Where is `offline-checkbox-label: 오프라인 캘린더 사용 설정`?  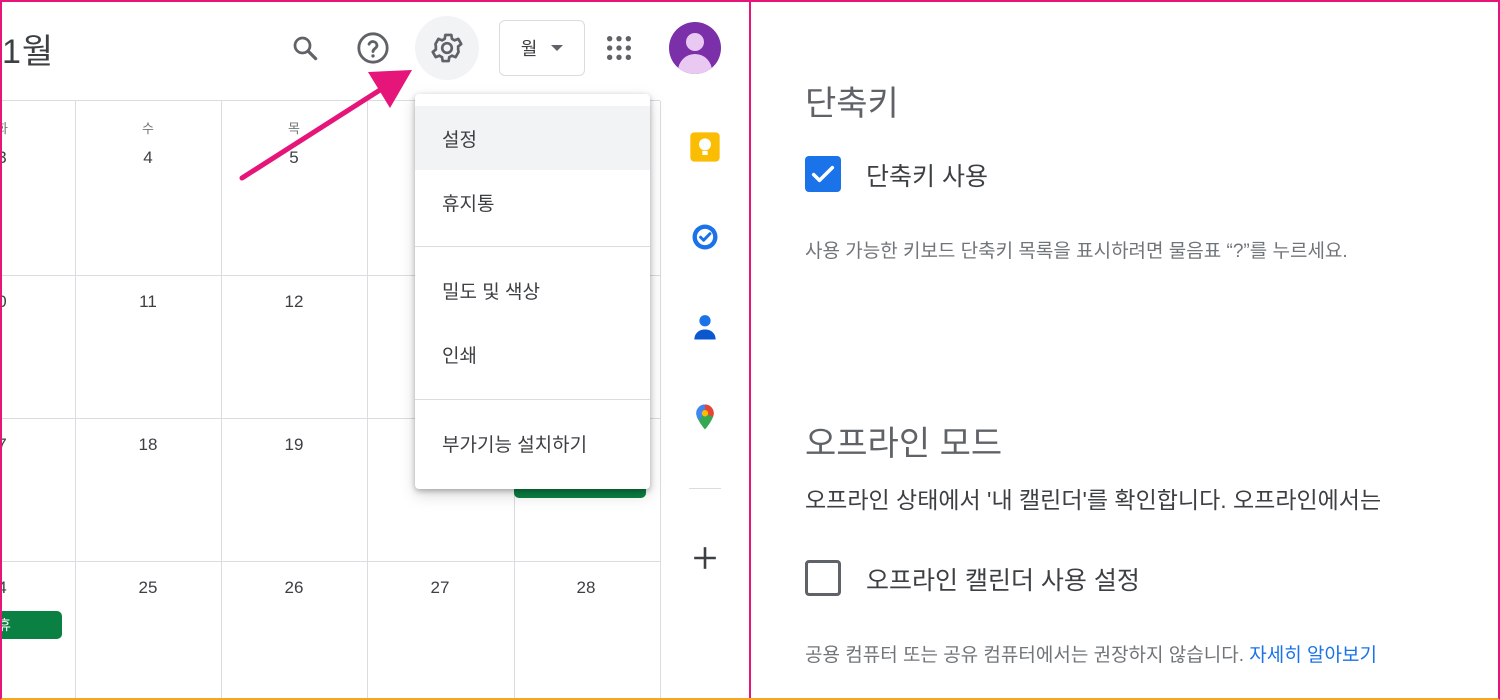 offline-checkbox-label: 오프라인 캘린더 사용 설정 is located at coordinates (1003, 579).